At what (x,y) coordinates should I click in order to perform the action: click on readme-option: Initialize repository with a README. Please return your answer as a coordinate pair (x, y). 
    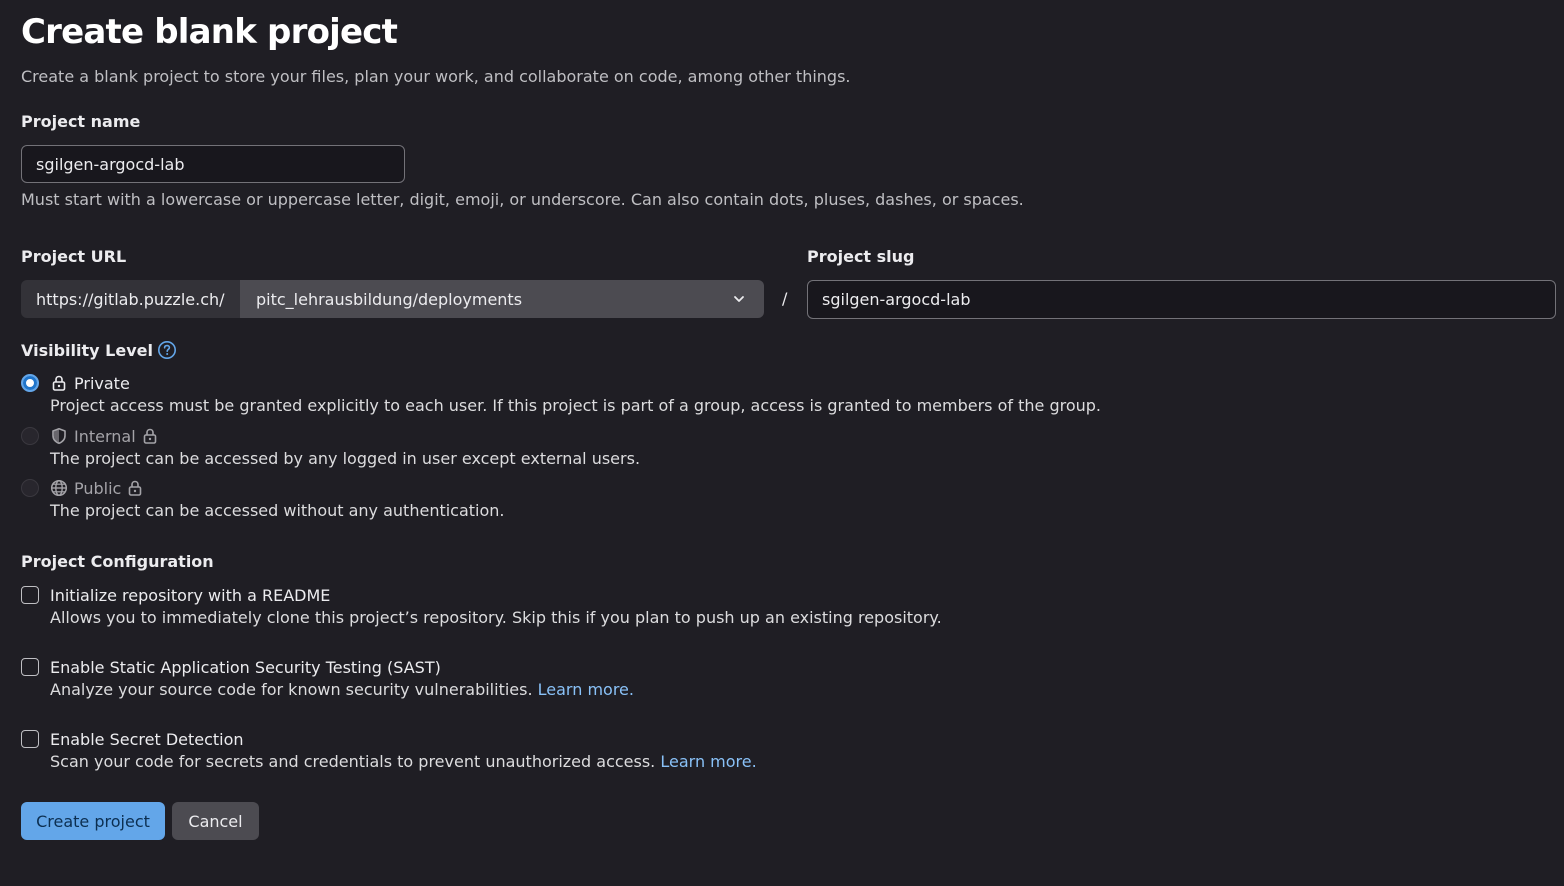
    Looking at the image, I should click on (175, 595).